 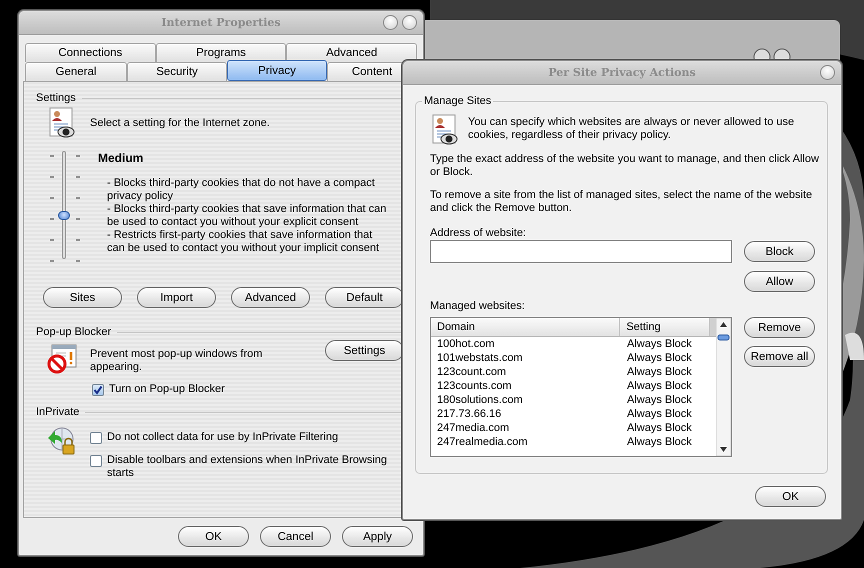 What do you see at coordinates (622, 72) in the screenshot?
I see `window-title: Per Site Privacy Actions` at bounding box center [622, 72].